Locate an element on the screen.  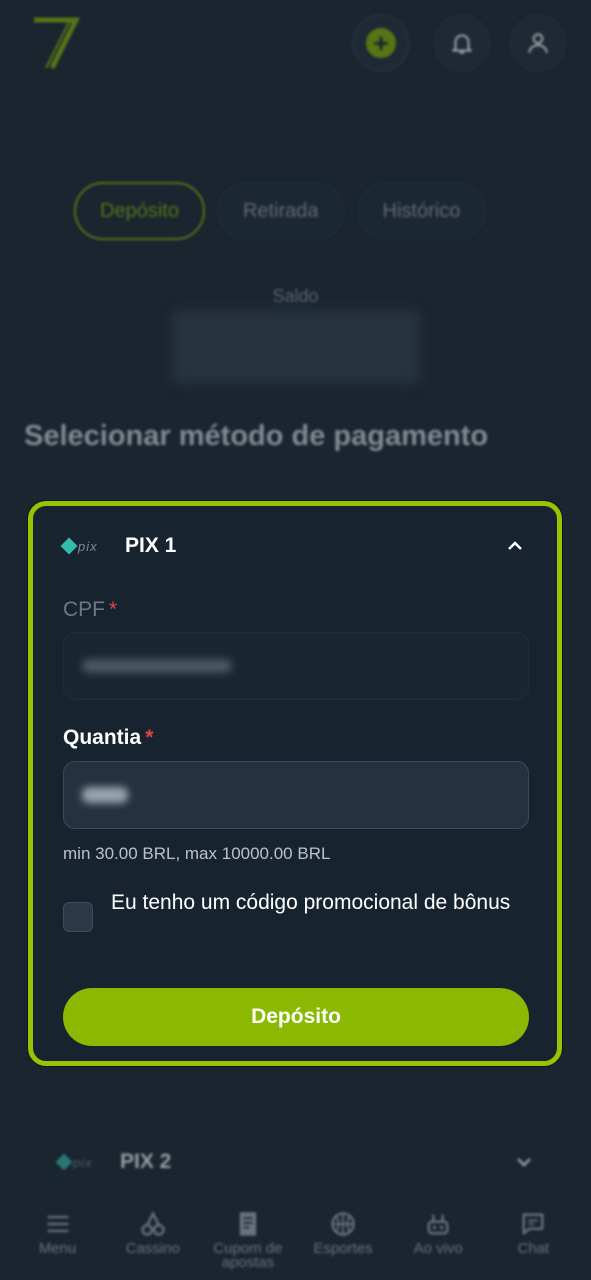
nav-chat: Chat is located at coordinates (533, 1240).